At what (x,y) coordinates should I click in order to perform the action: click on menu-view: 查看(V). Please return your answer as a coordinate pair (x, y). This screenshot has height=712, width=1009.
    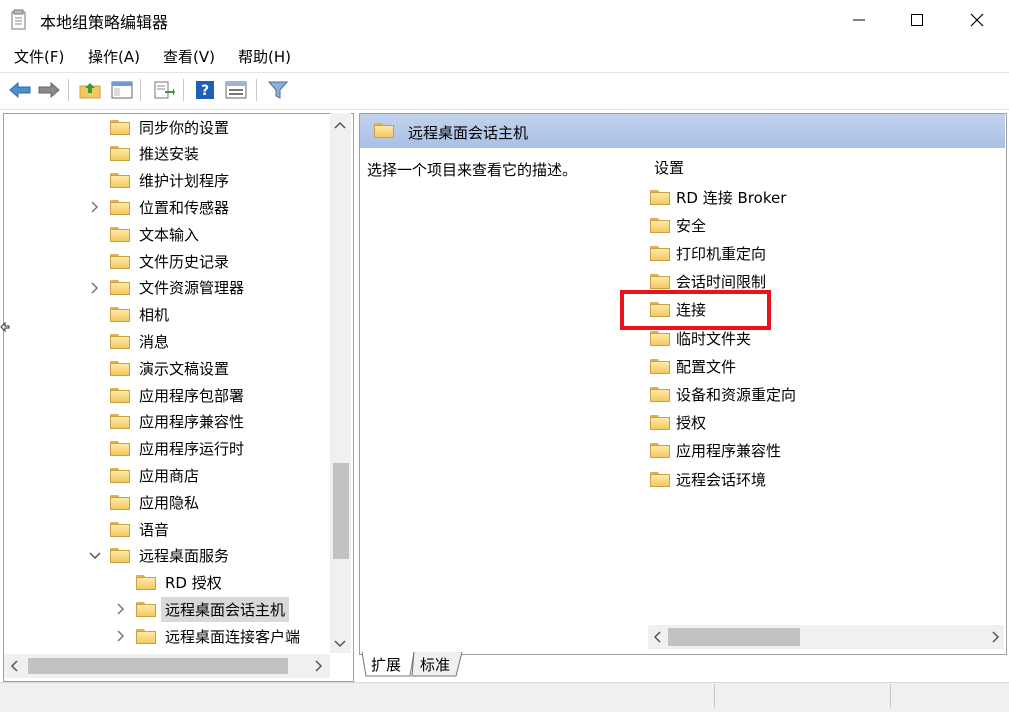
    Looking at the image, I should click on (189, 56).